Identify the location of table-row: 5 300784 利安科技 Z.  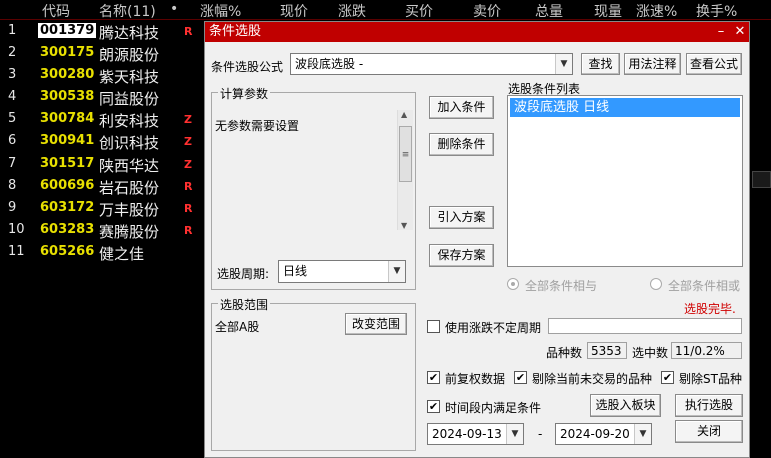
(102, 120).